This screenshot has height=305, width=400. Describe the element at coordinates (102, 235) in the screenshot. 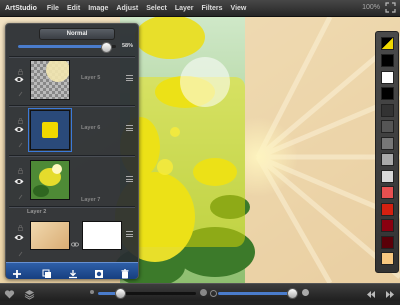

I see `layer-mask-thumbnail` at that location.